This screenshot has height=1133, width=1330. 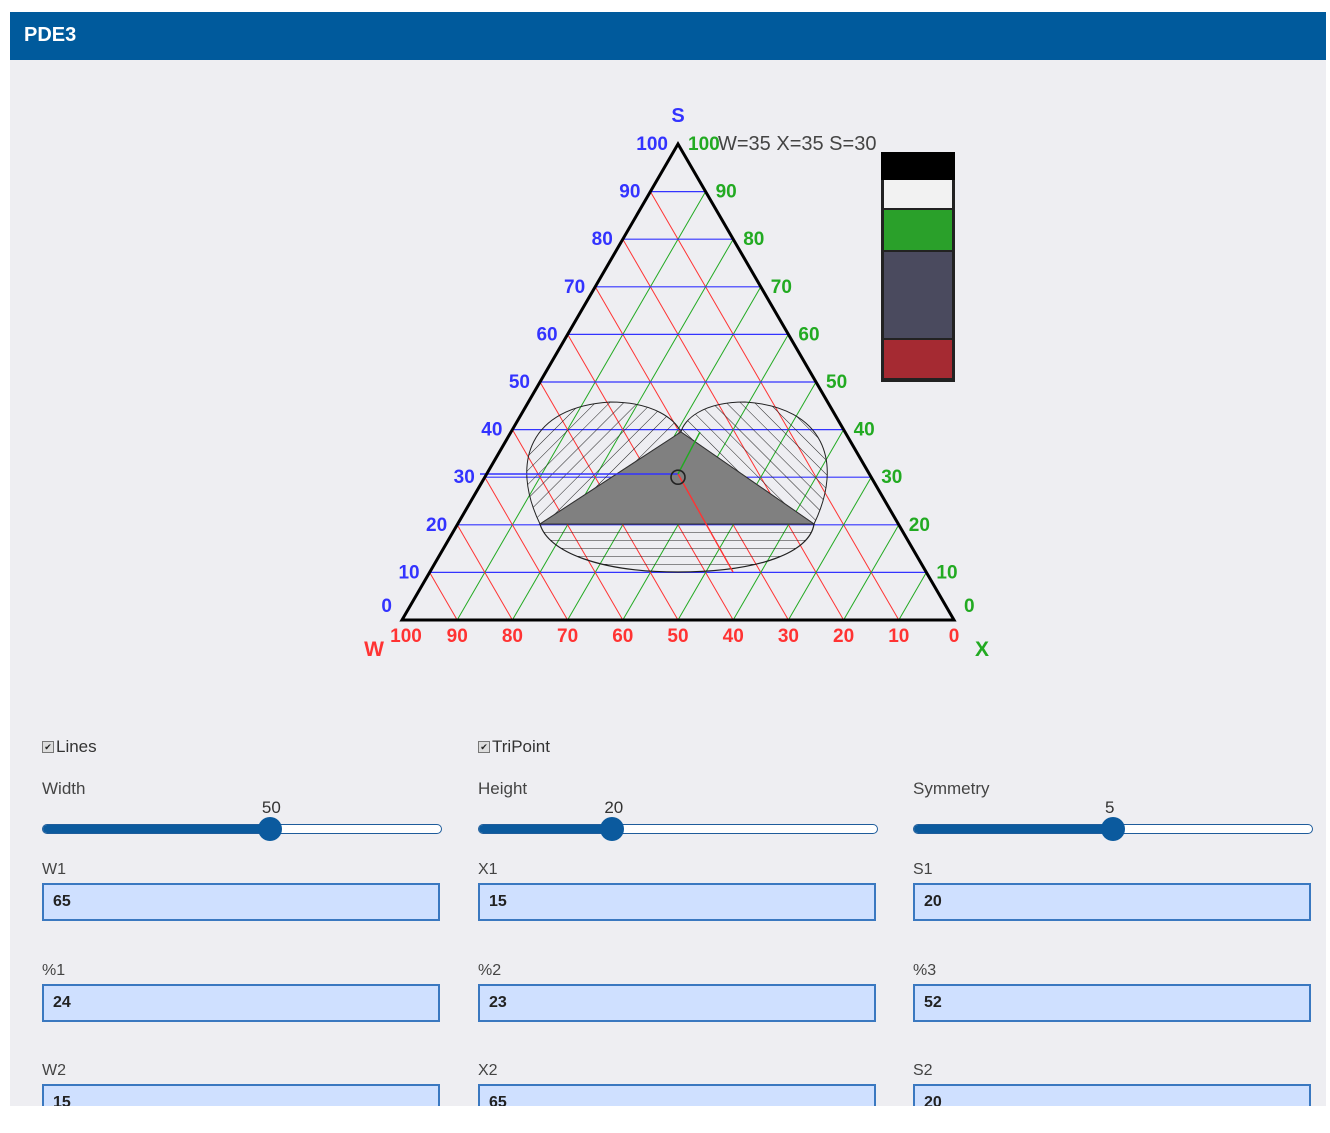 I want to click on right-tick-label: 10, so click(x=946, y=572).